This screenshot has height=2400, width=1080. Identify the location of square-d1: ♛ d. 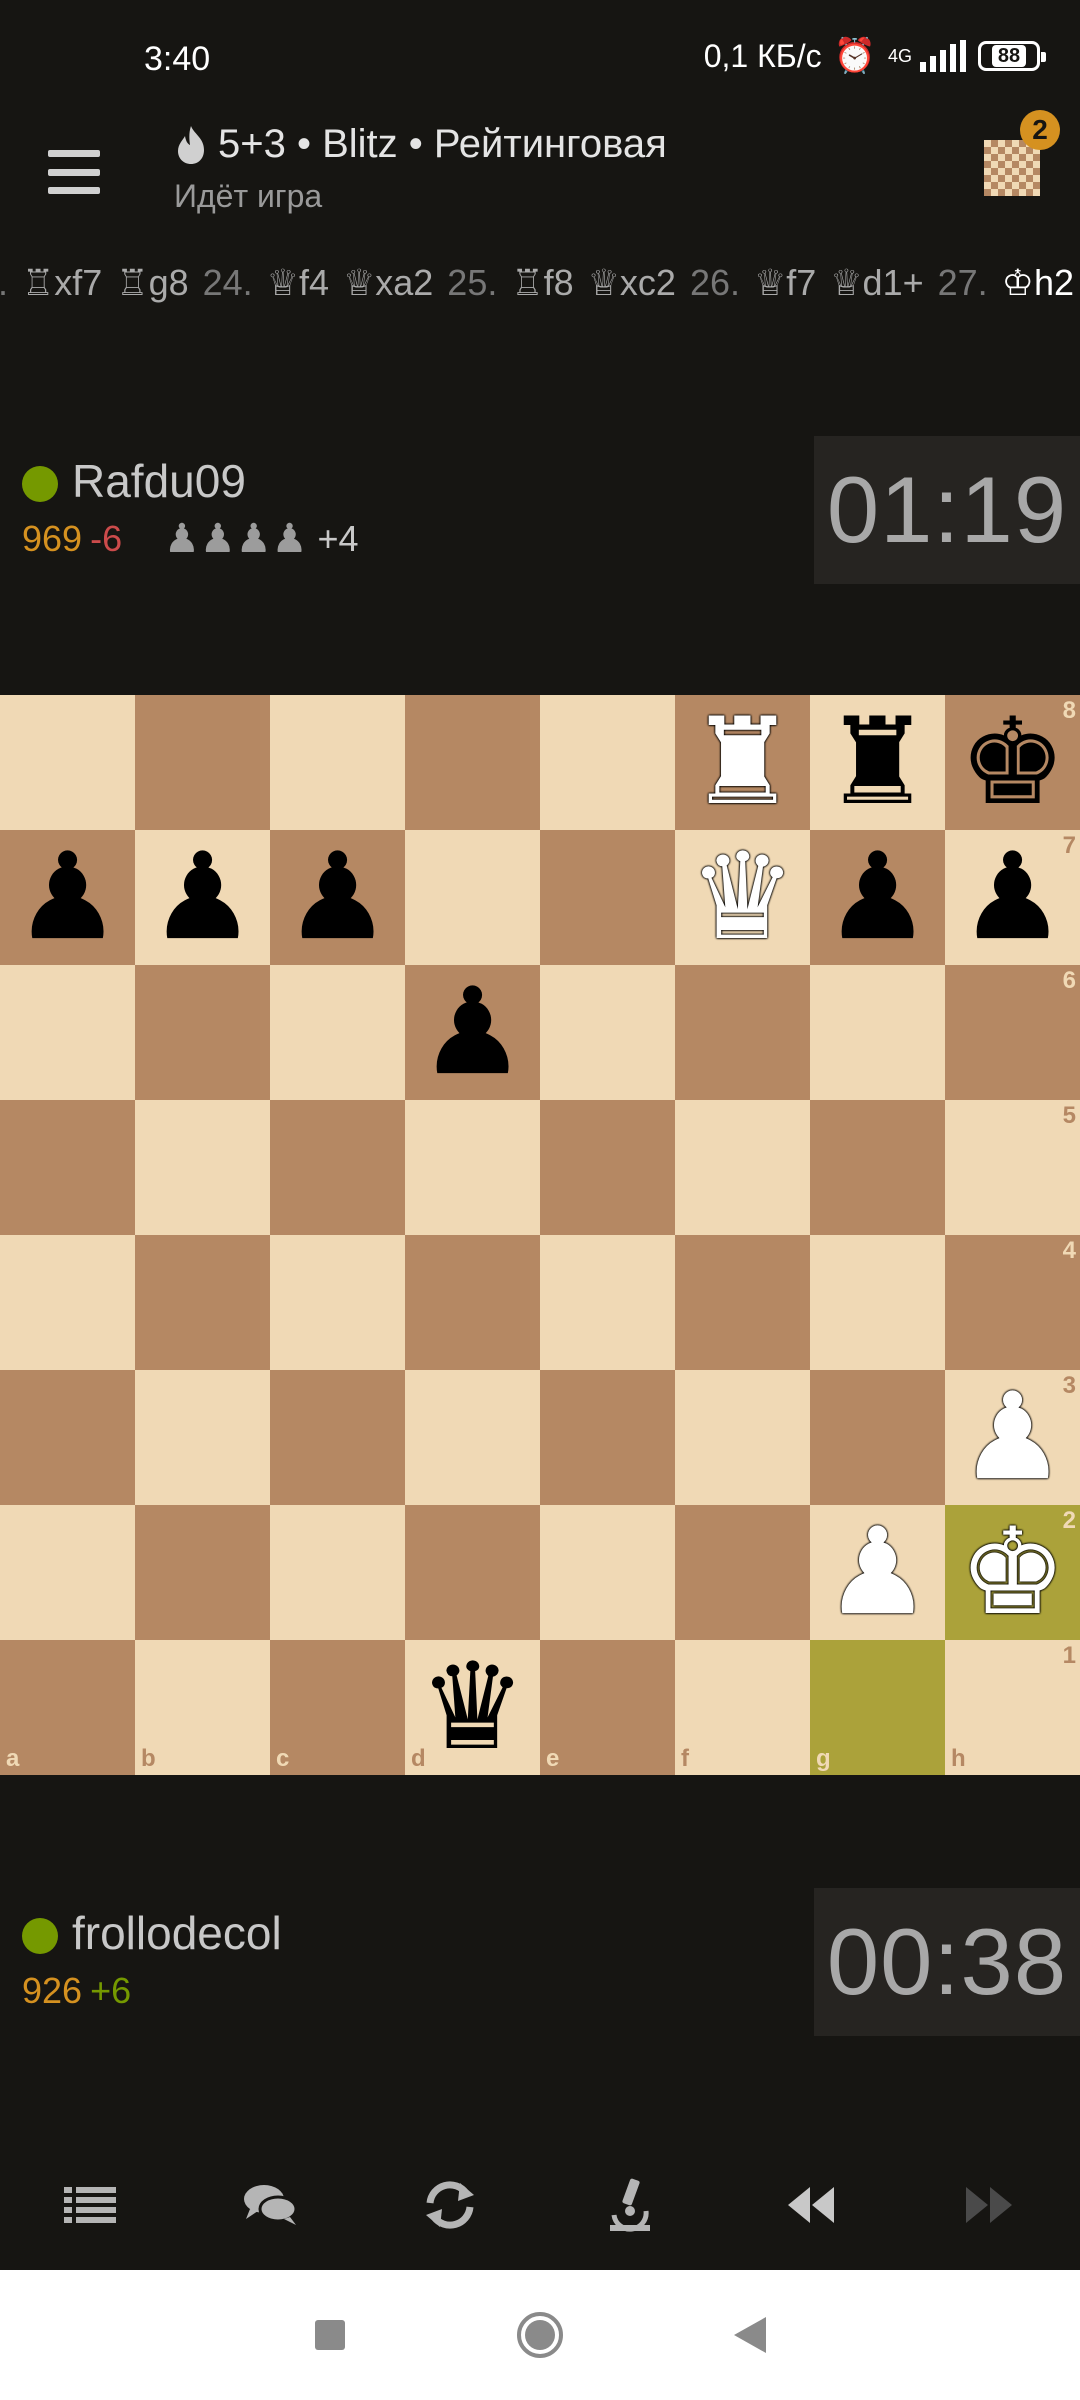
(472, 1707).